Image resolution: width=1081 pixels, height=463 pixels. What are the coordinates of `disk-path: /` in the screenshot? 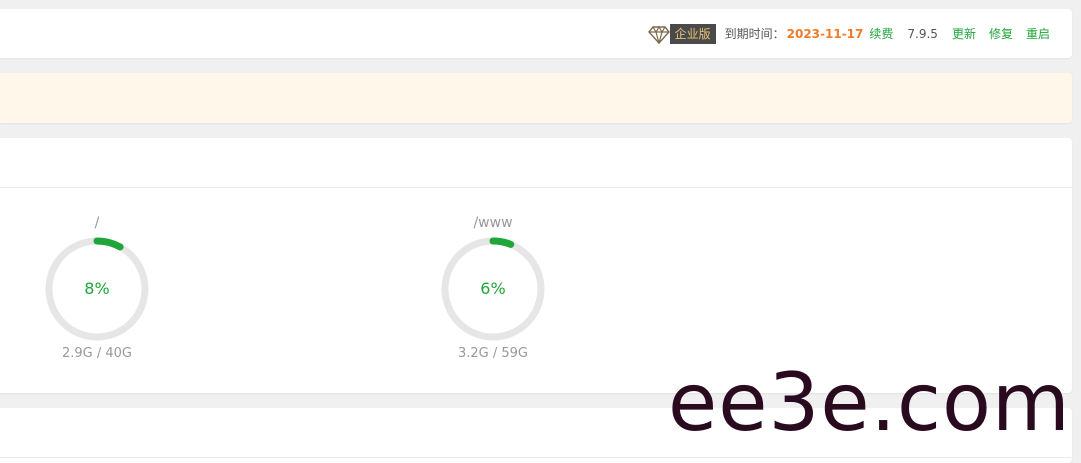 It's located at (97, 223).